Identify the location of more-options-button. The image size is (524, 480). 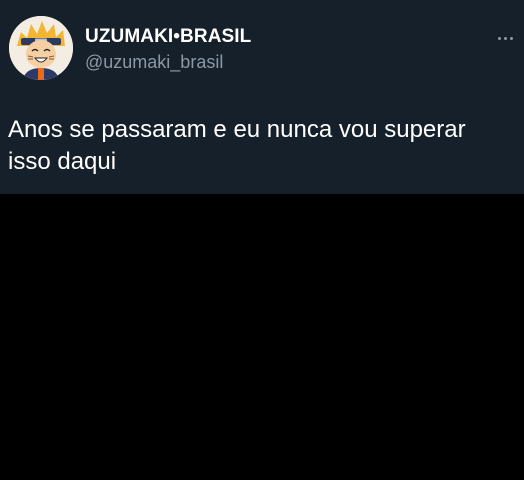
(505, 38).